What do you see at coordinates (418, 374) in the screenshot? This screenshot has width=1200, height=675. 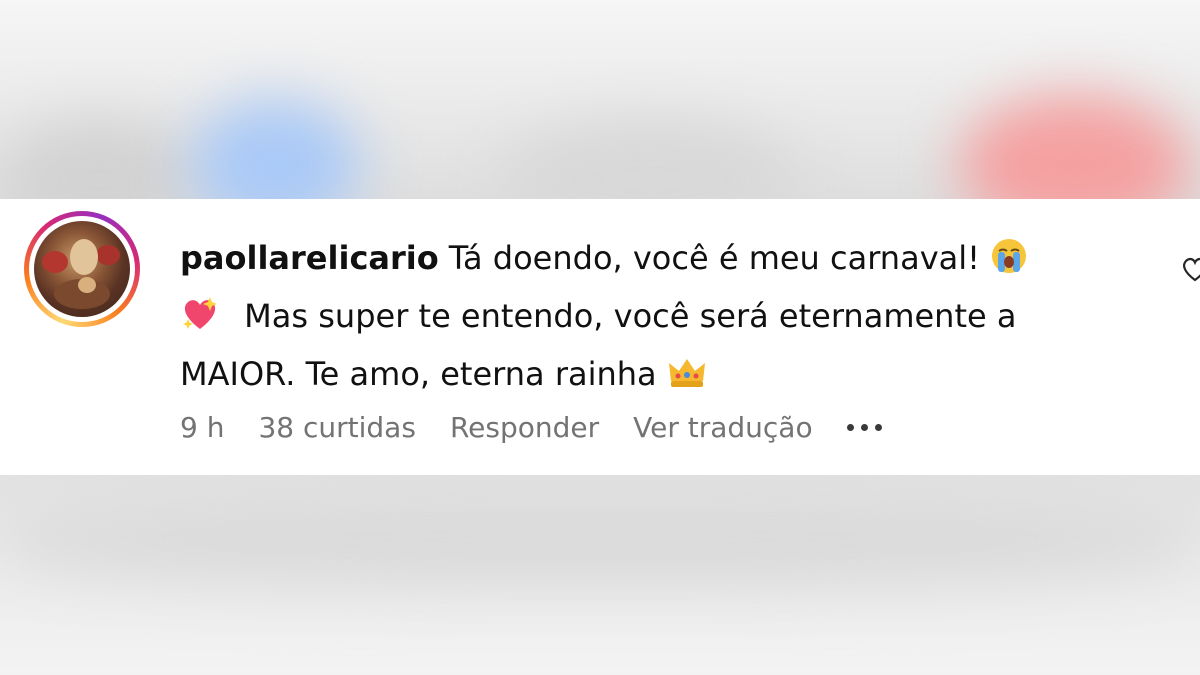 I see `comment-line-3: MAIOR. Te amo, eterna rainha` at bounding box center [418, 374].